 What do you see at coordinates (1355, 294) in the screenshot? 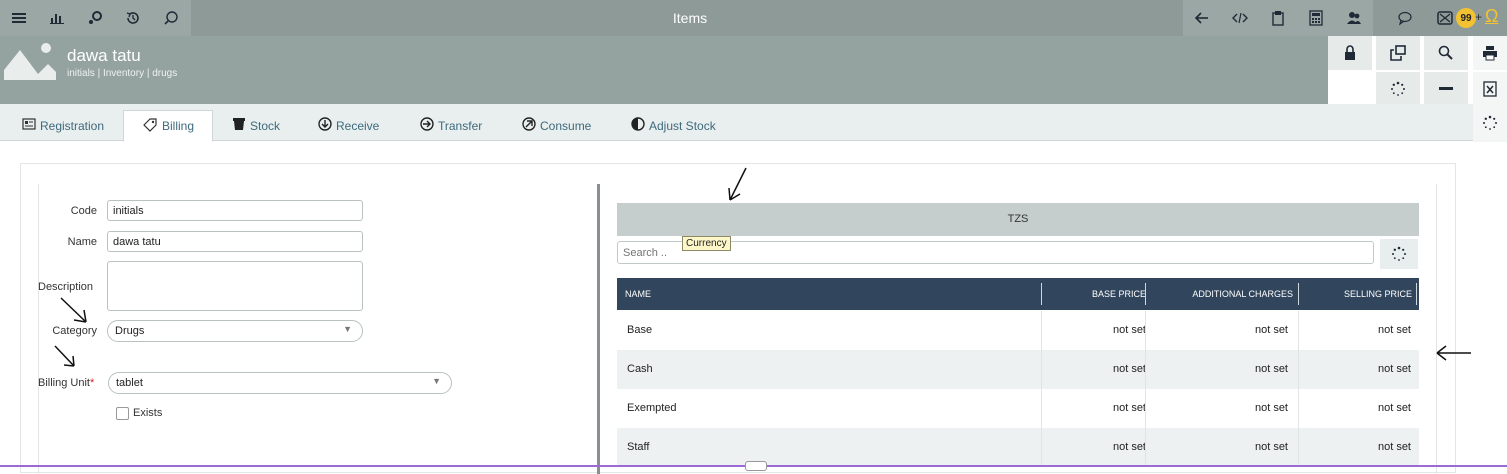
I see `col-selling-price: SELLING PRICE` at bounding box center [1355, 294].